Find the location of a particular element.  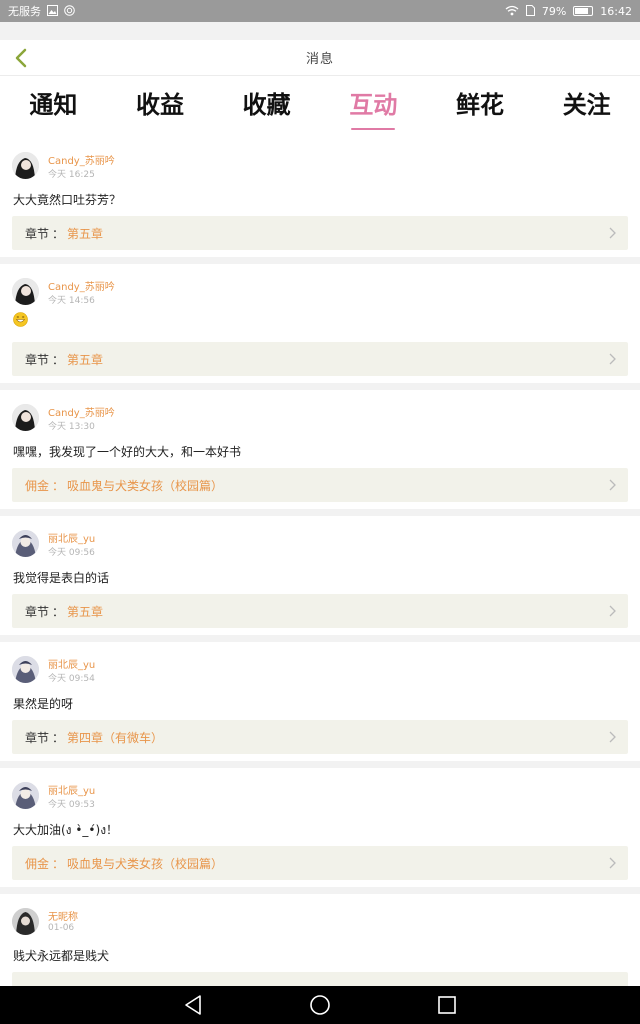

comment-card: 丽北辰_yu 今天 09:56 我觉得是表白的话 章节 ： 第五章 is located at coordinates (320, 575).